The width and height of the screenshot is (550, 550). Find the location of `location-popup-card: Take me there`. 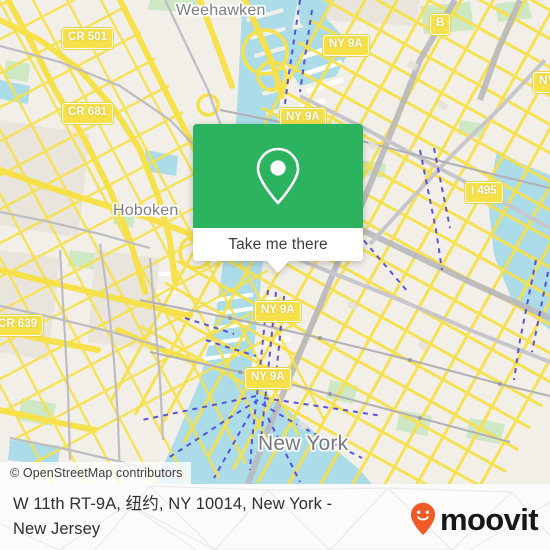

location-popup-card: Take me there is located at coordinates (278, 198).